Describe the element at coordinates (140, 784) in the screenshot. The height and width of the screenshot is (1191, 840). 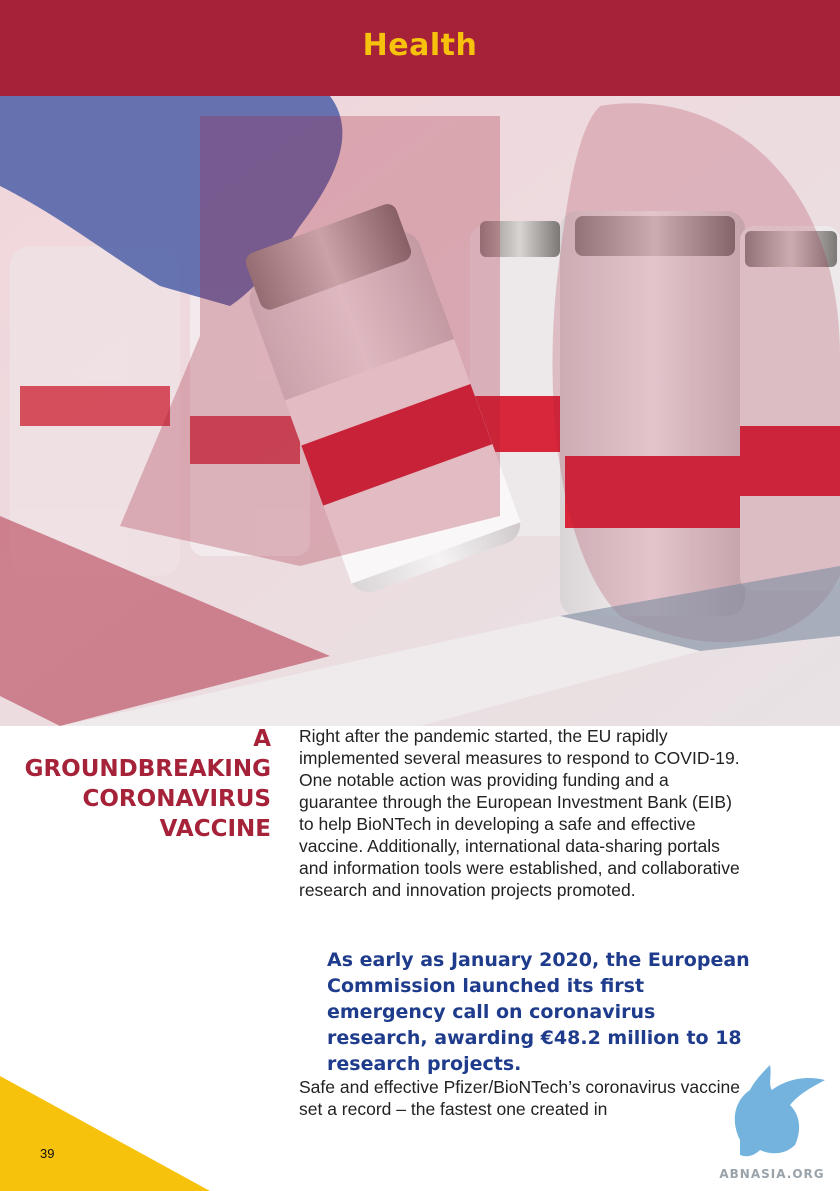
I see `article-heading: A GROUNDBREAKING CORONAVIRUS VACCINE` at that location.